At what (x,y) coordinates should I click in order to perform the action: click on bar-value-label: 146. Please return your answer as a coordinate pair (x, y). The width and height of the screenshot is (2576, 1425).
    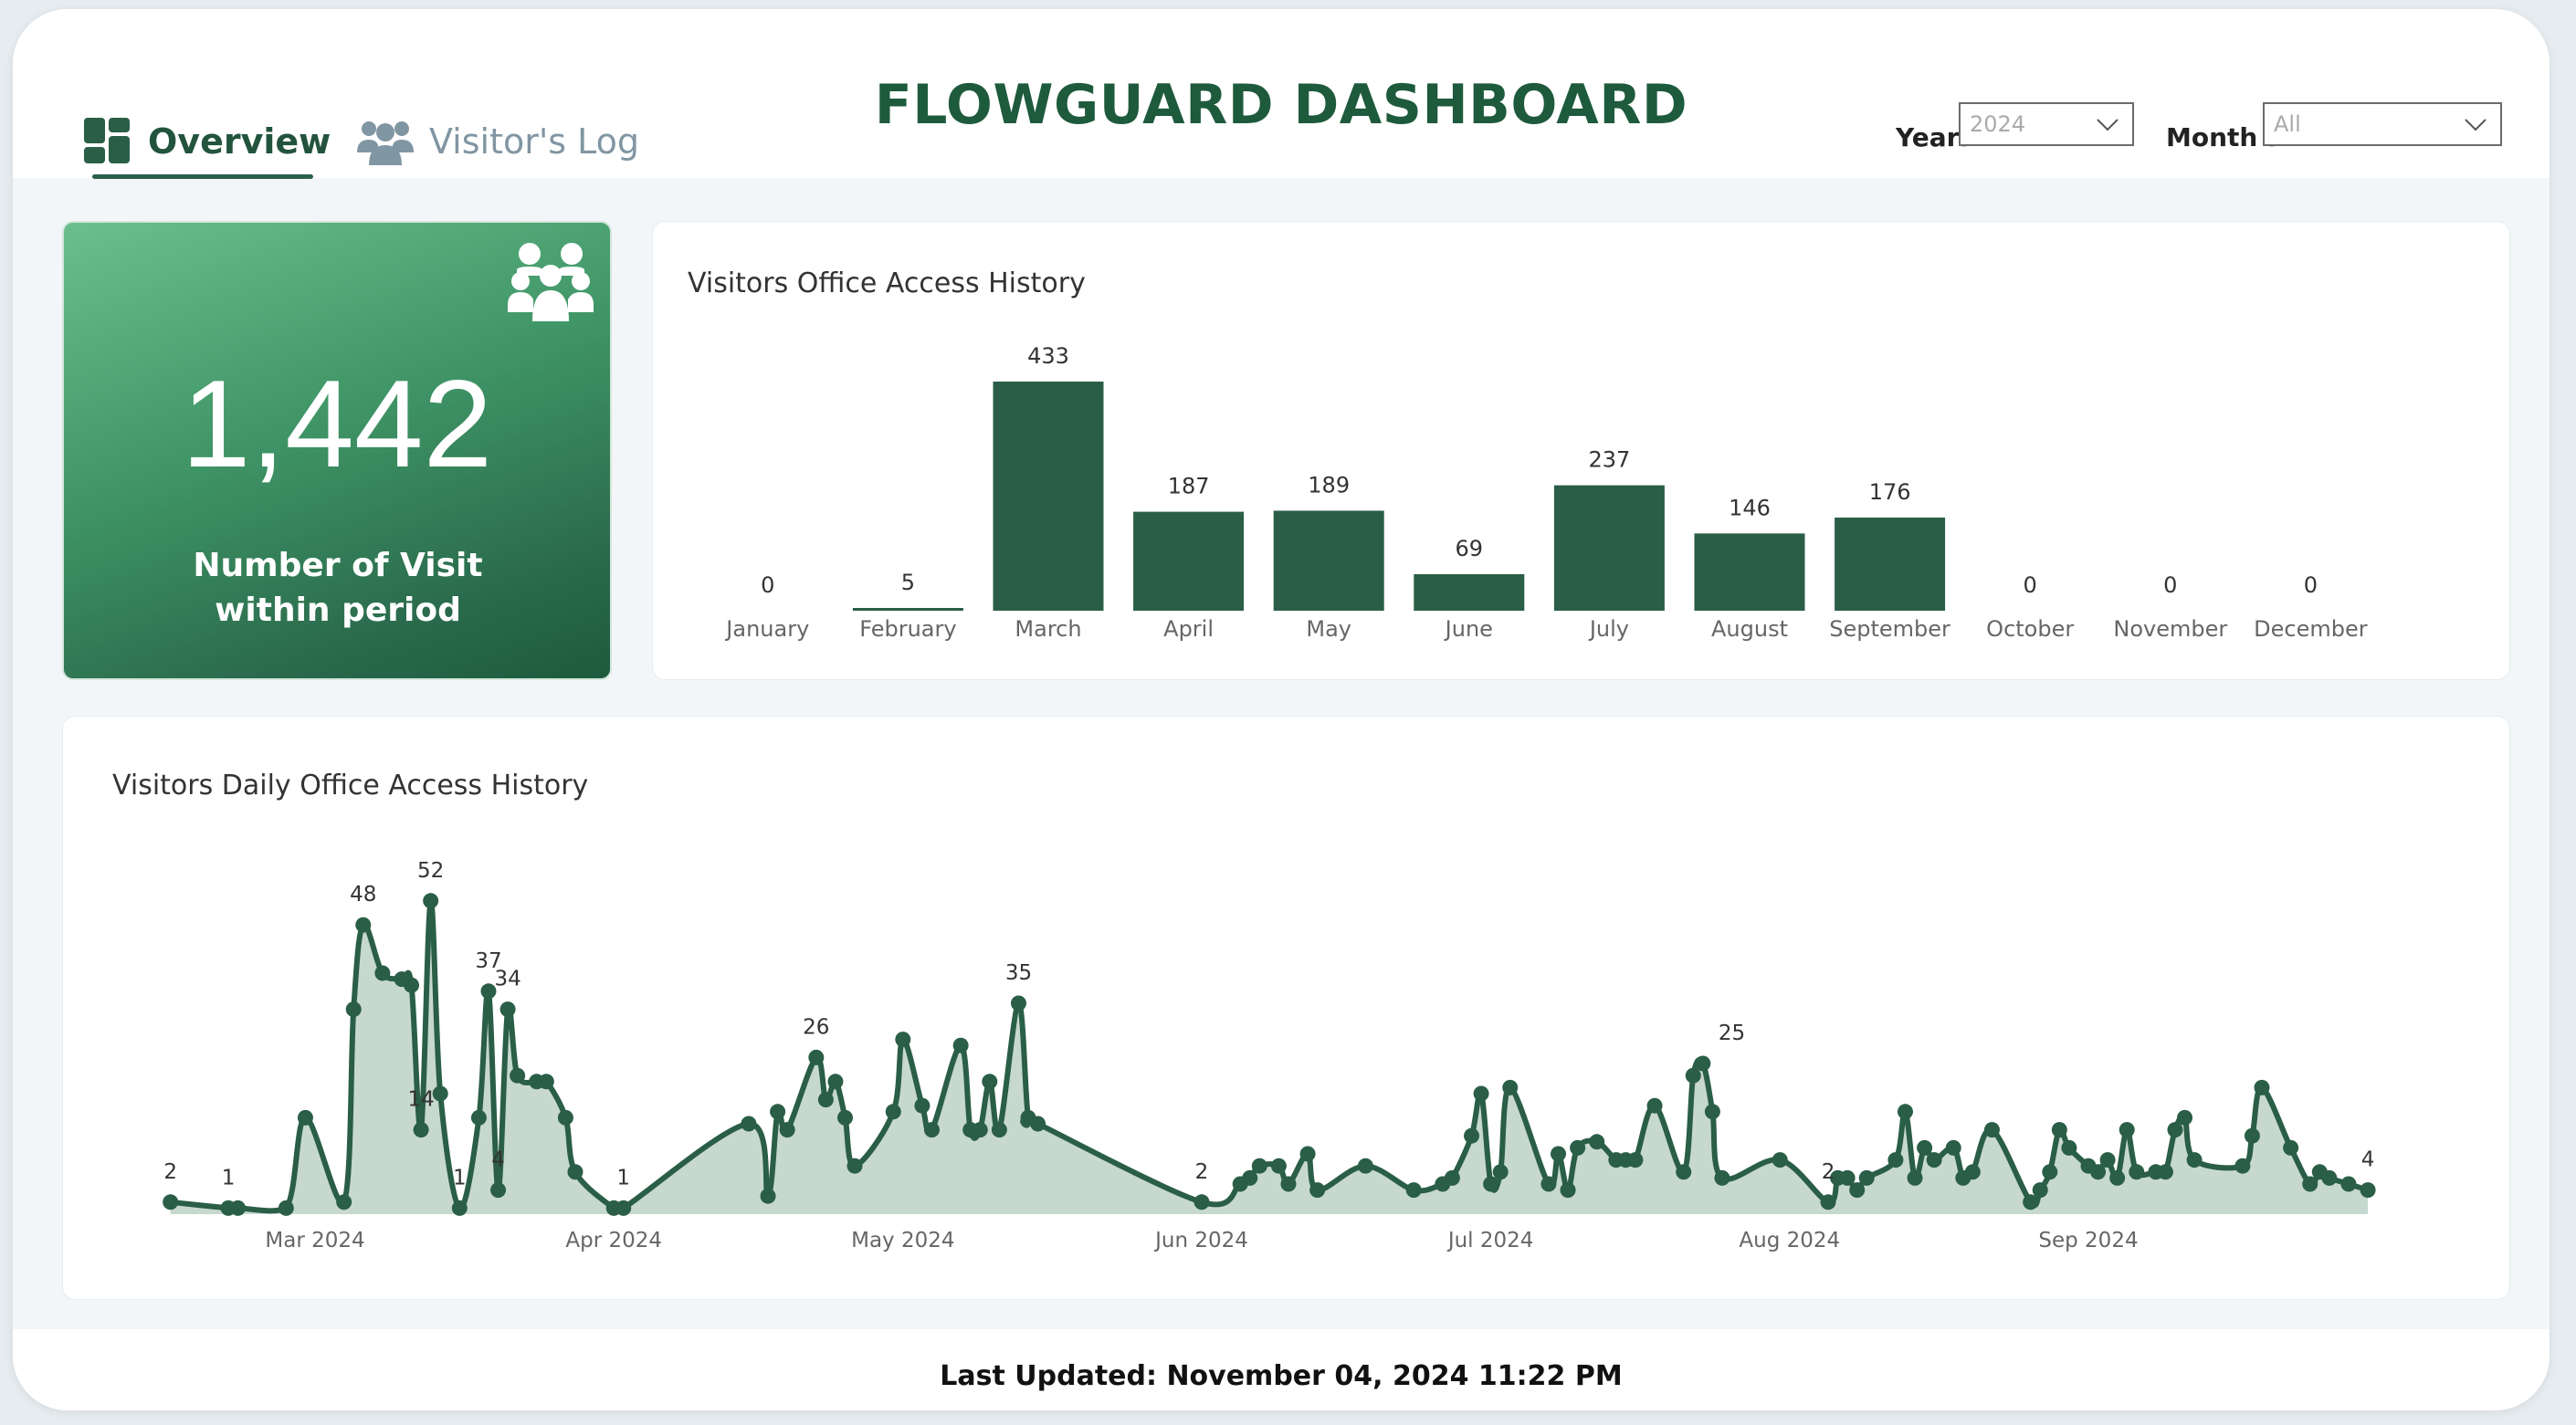
    Looking at the image, I should click on (1750, 507).